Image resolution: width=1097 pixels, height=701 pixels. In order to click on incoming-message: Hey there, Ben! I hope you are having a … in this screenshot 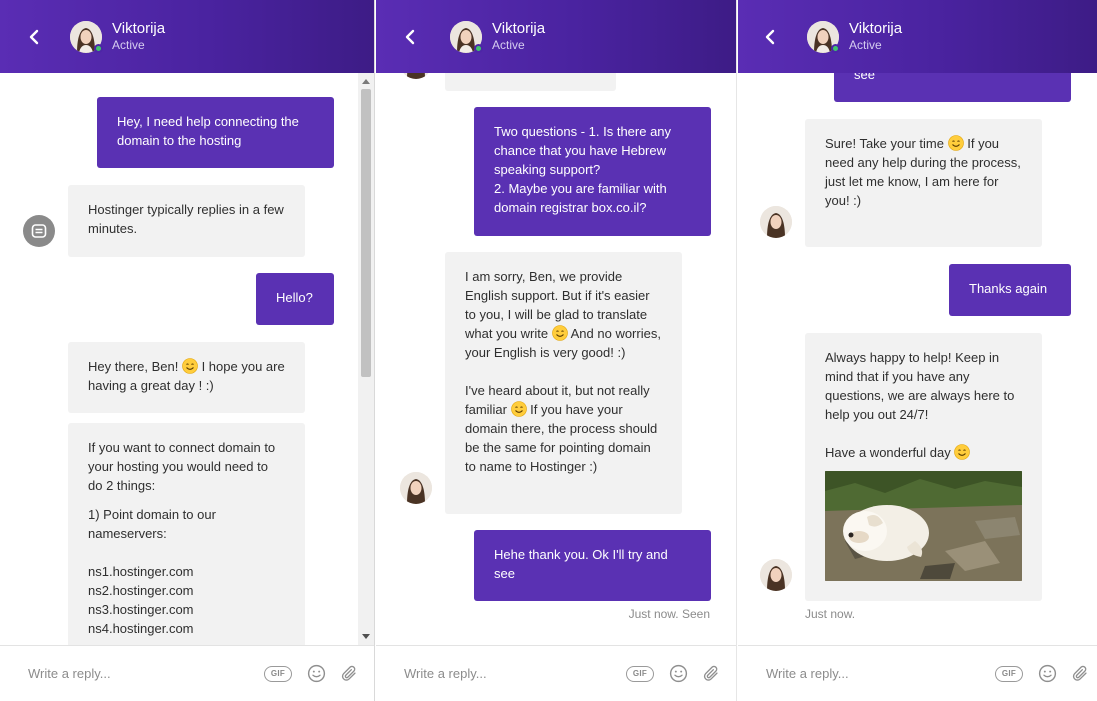, I will do `click(186, 377)`.